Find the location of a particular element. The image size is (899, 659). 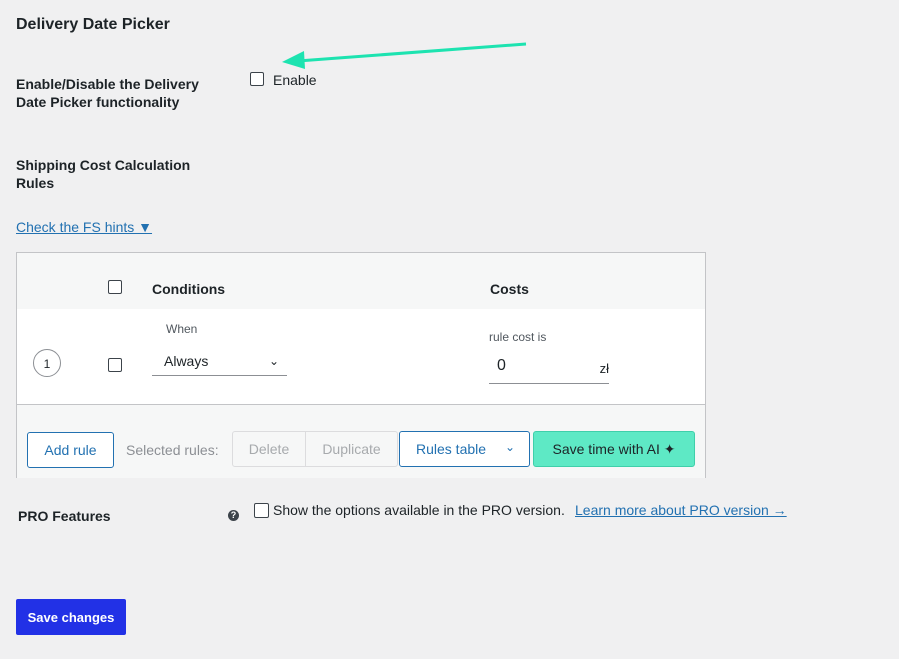

when-label: When is located at coordinates (182, 329).